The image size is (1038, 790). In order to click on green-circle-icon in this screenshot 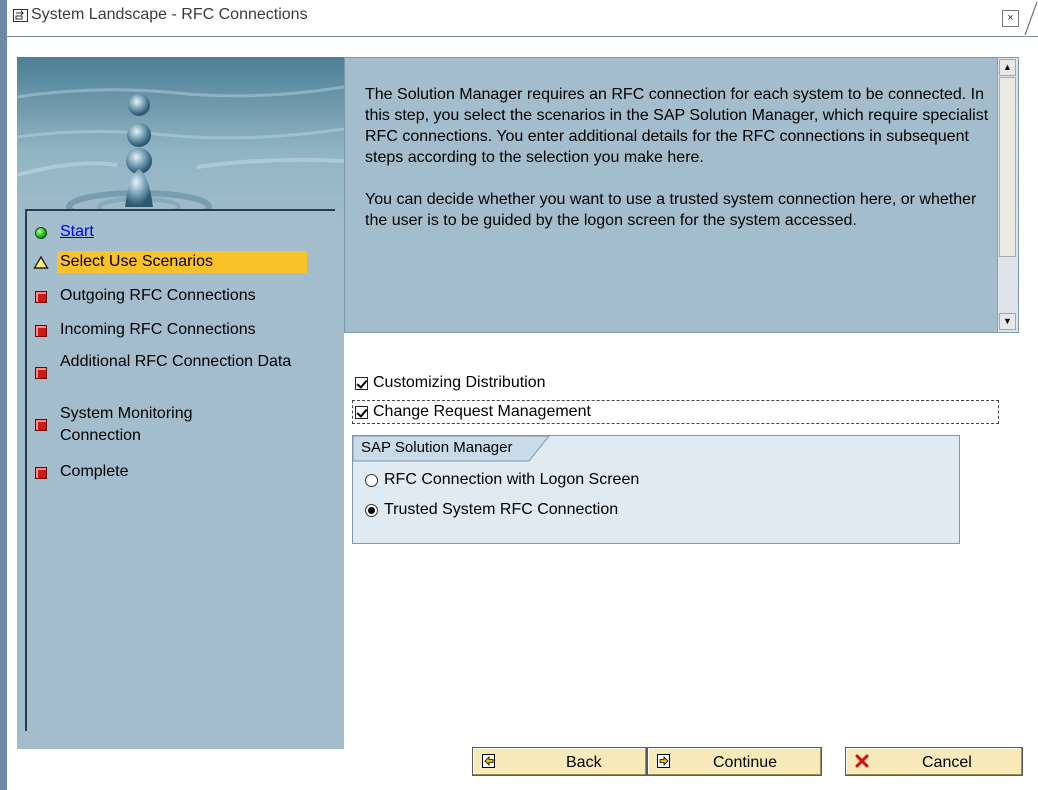, I will do `click(41, 233)`.